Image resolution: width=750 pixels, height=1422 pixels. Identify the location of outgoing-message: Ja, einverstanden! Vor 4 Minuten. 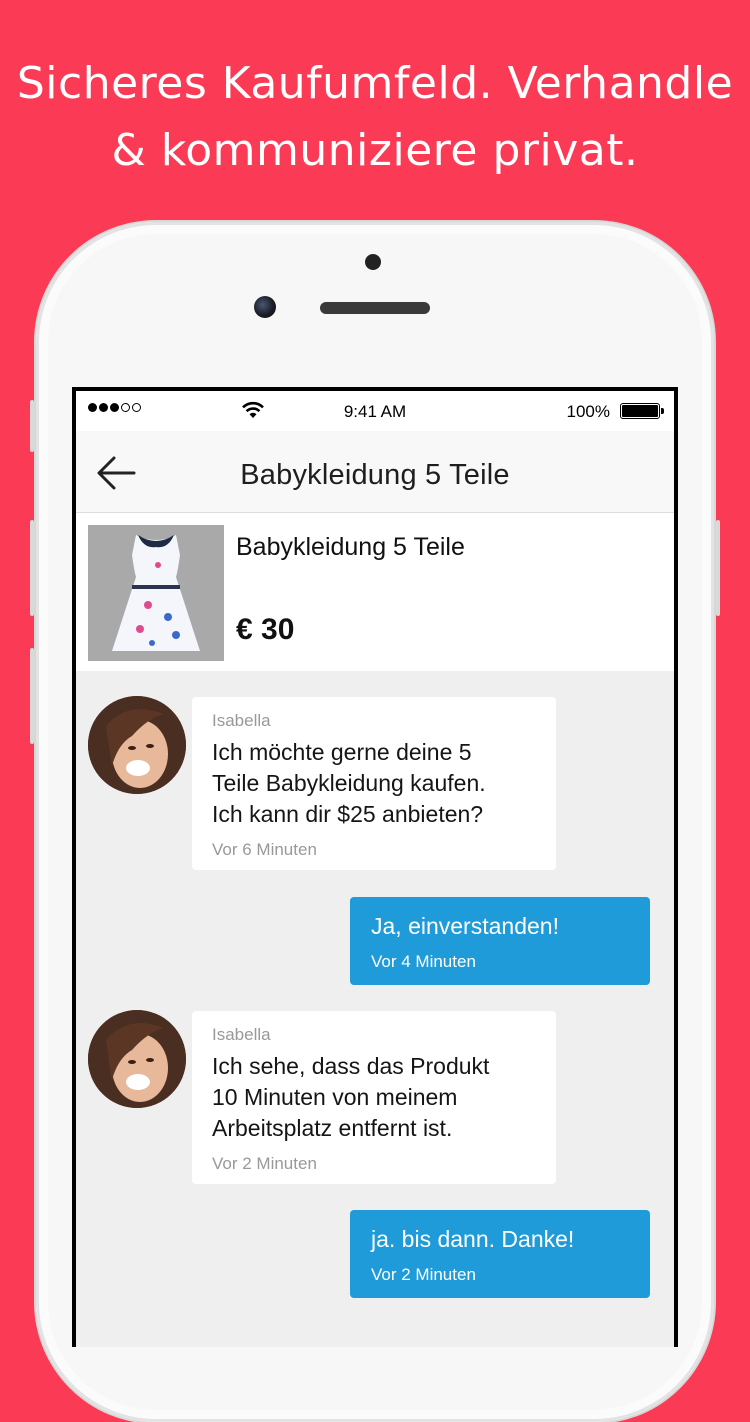
(500, 941).